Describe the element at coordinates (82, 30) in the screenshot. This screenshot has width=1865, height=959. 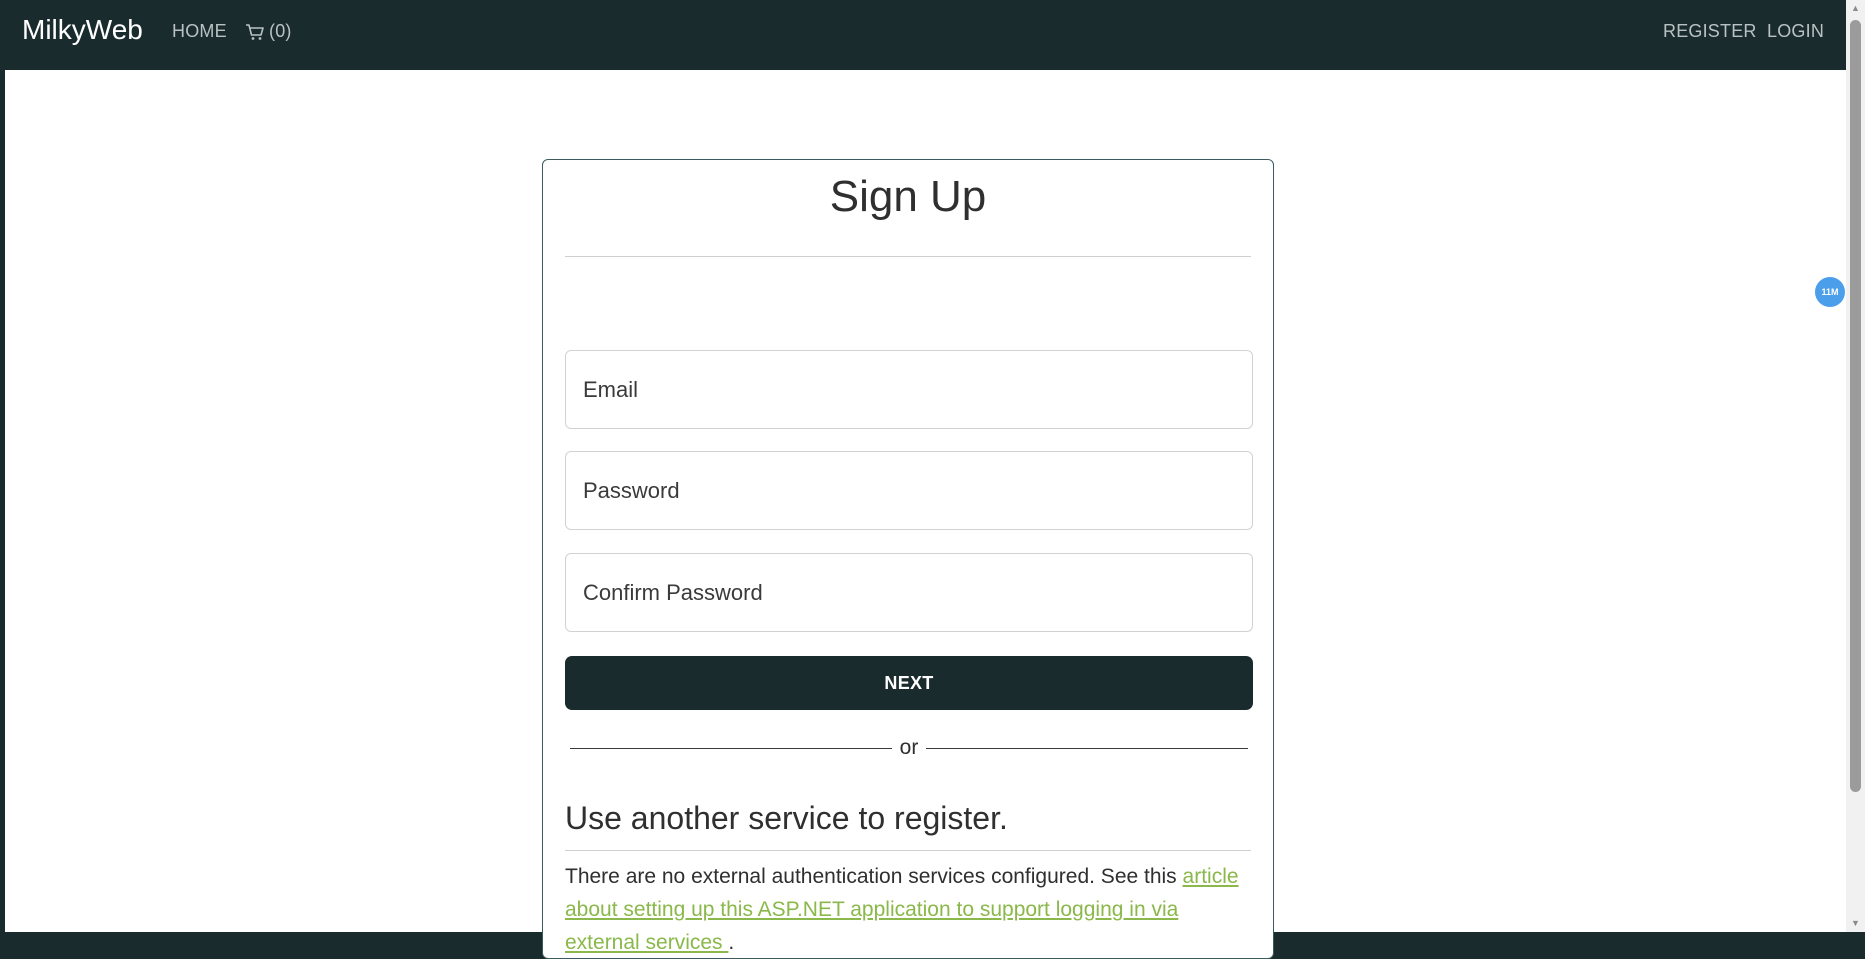
I see `brand-logo-link: MilkyWeb` at that location.